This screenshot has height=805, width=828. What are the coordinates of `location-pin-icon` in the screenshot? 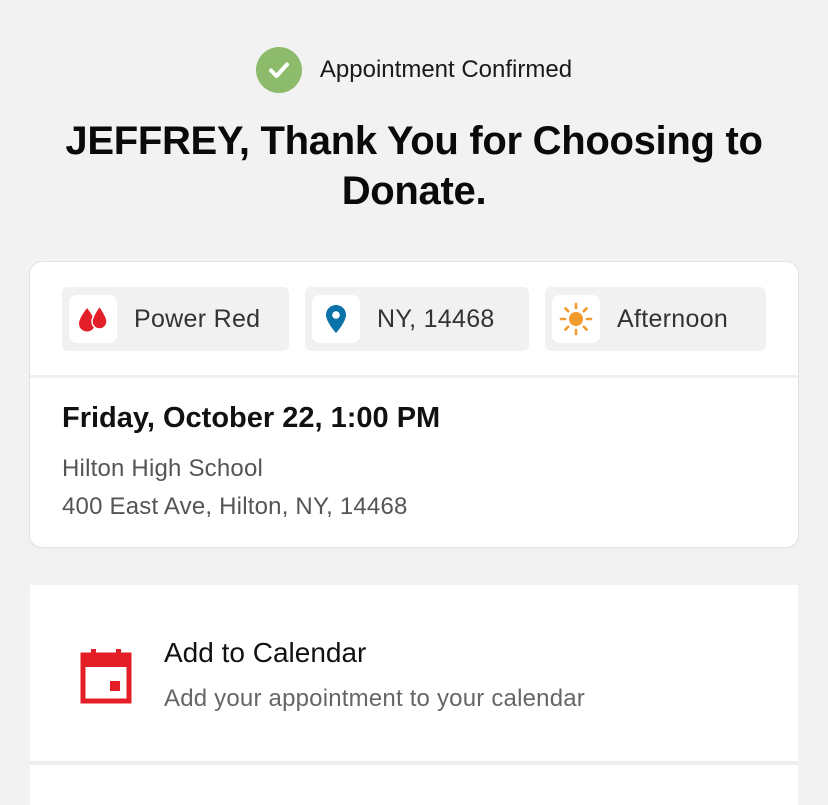 It's located at (336, 319).